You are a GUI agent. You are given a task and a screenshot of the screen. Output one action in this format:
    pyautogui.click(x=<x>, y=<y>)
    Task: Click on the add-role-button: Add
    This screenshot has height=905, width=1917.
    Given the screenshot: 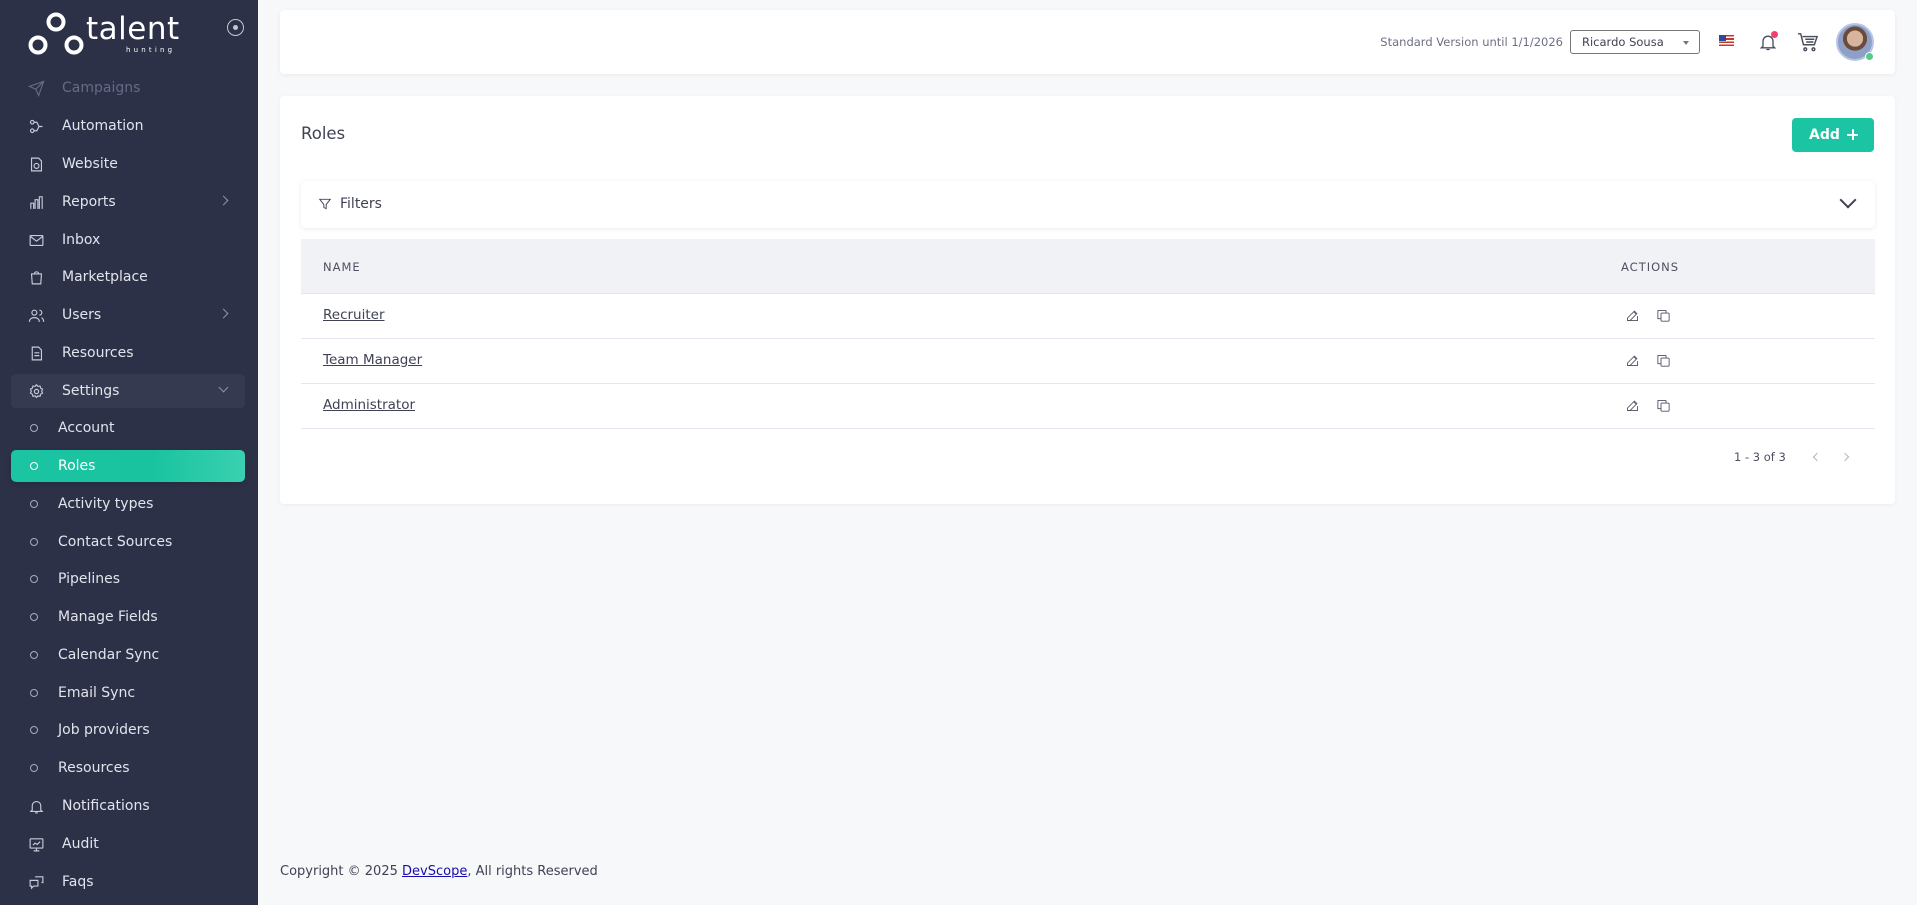 What is the action you would take?
    pyautogui.click(x=1833, y=135)
    